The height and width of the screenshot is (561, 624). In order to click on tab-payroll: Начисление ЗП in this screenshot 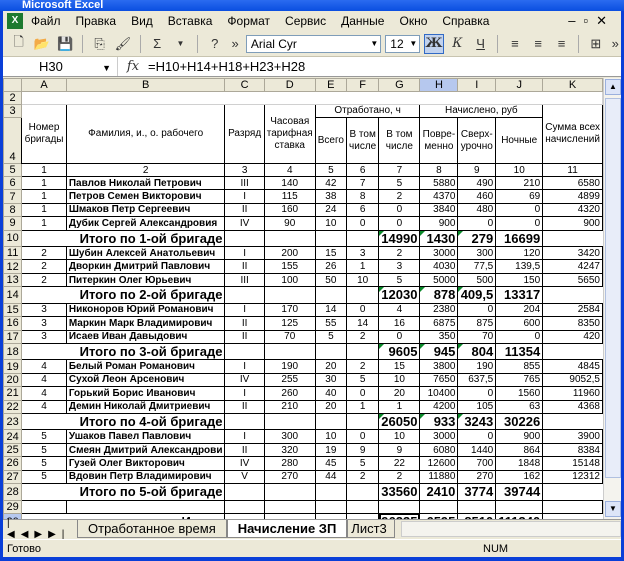, I will do `click(287, 529)`.